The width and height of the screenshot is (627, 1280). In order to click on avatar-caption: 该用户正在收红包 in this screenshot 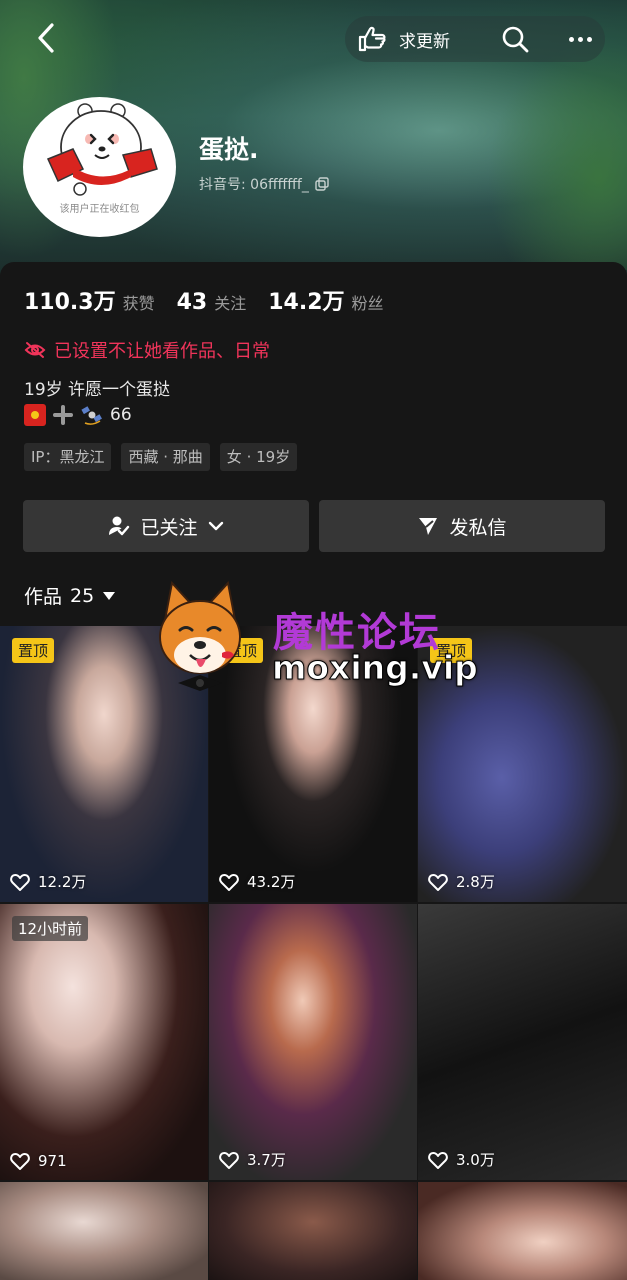, I will do `click(99, 209)`.